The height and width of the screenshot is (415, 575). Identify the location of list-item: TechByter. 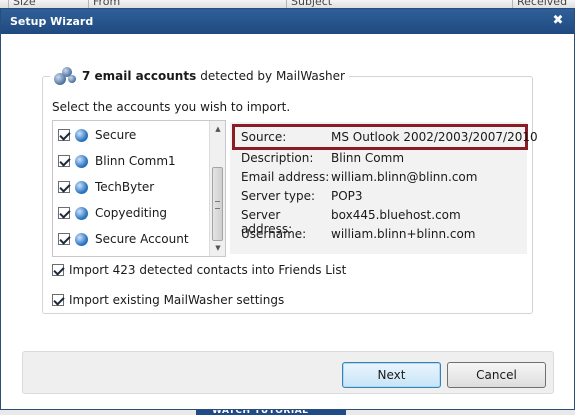
(106, 187).